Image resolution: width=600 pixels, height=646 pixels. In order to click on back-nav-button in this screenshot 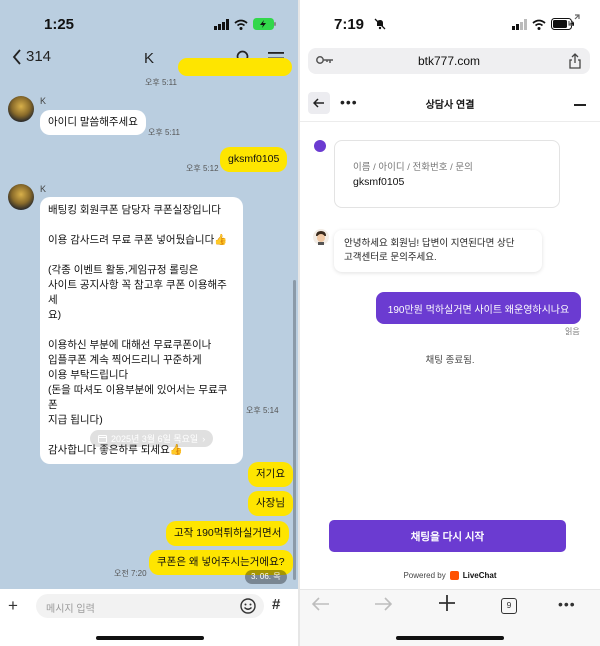, I will do `click(320, 606)`.